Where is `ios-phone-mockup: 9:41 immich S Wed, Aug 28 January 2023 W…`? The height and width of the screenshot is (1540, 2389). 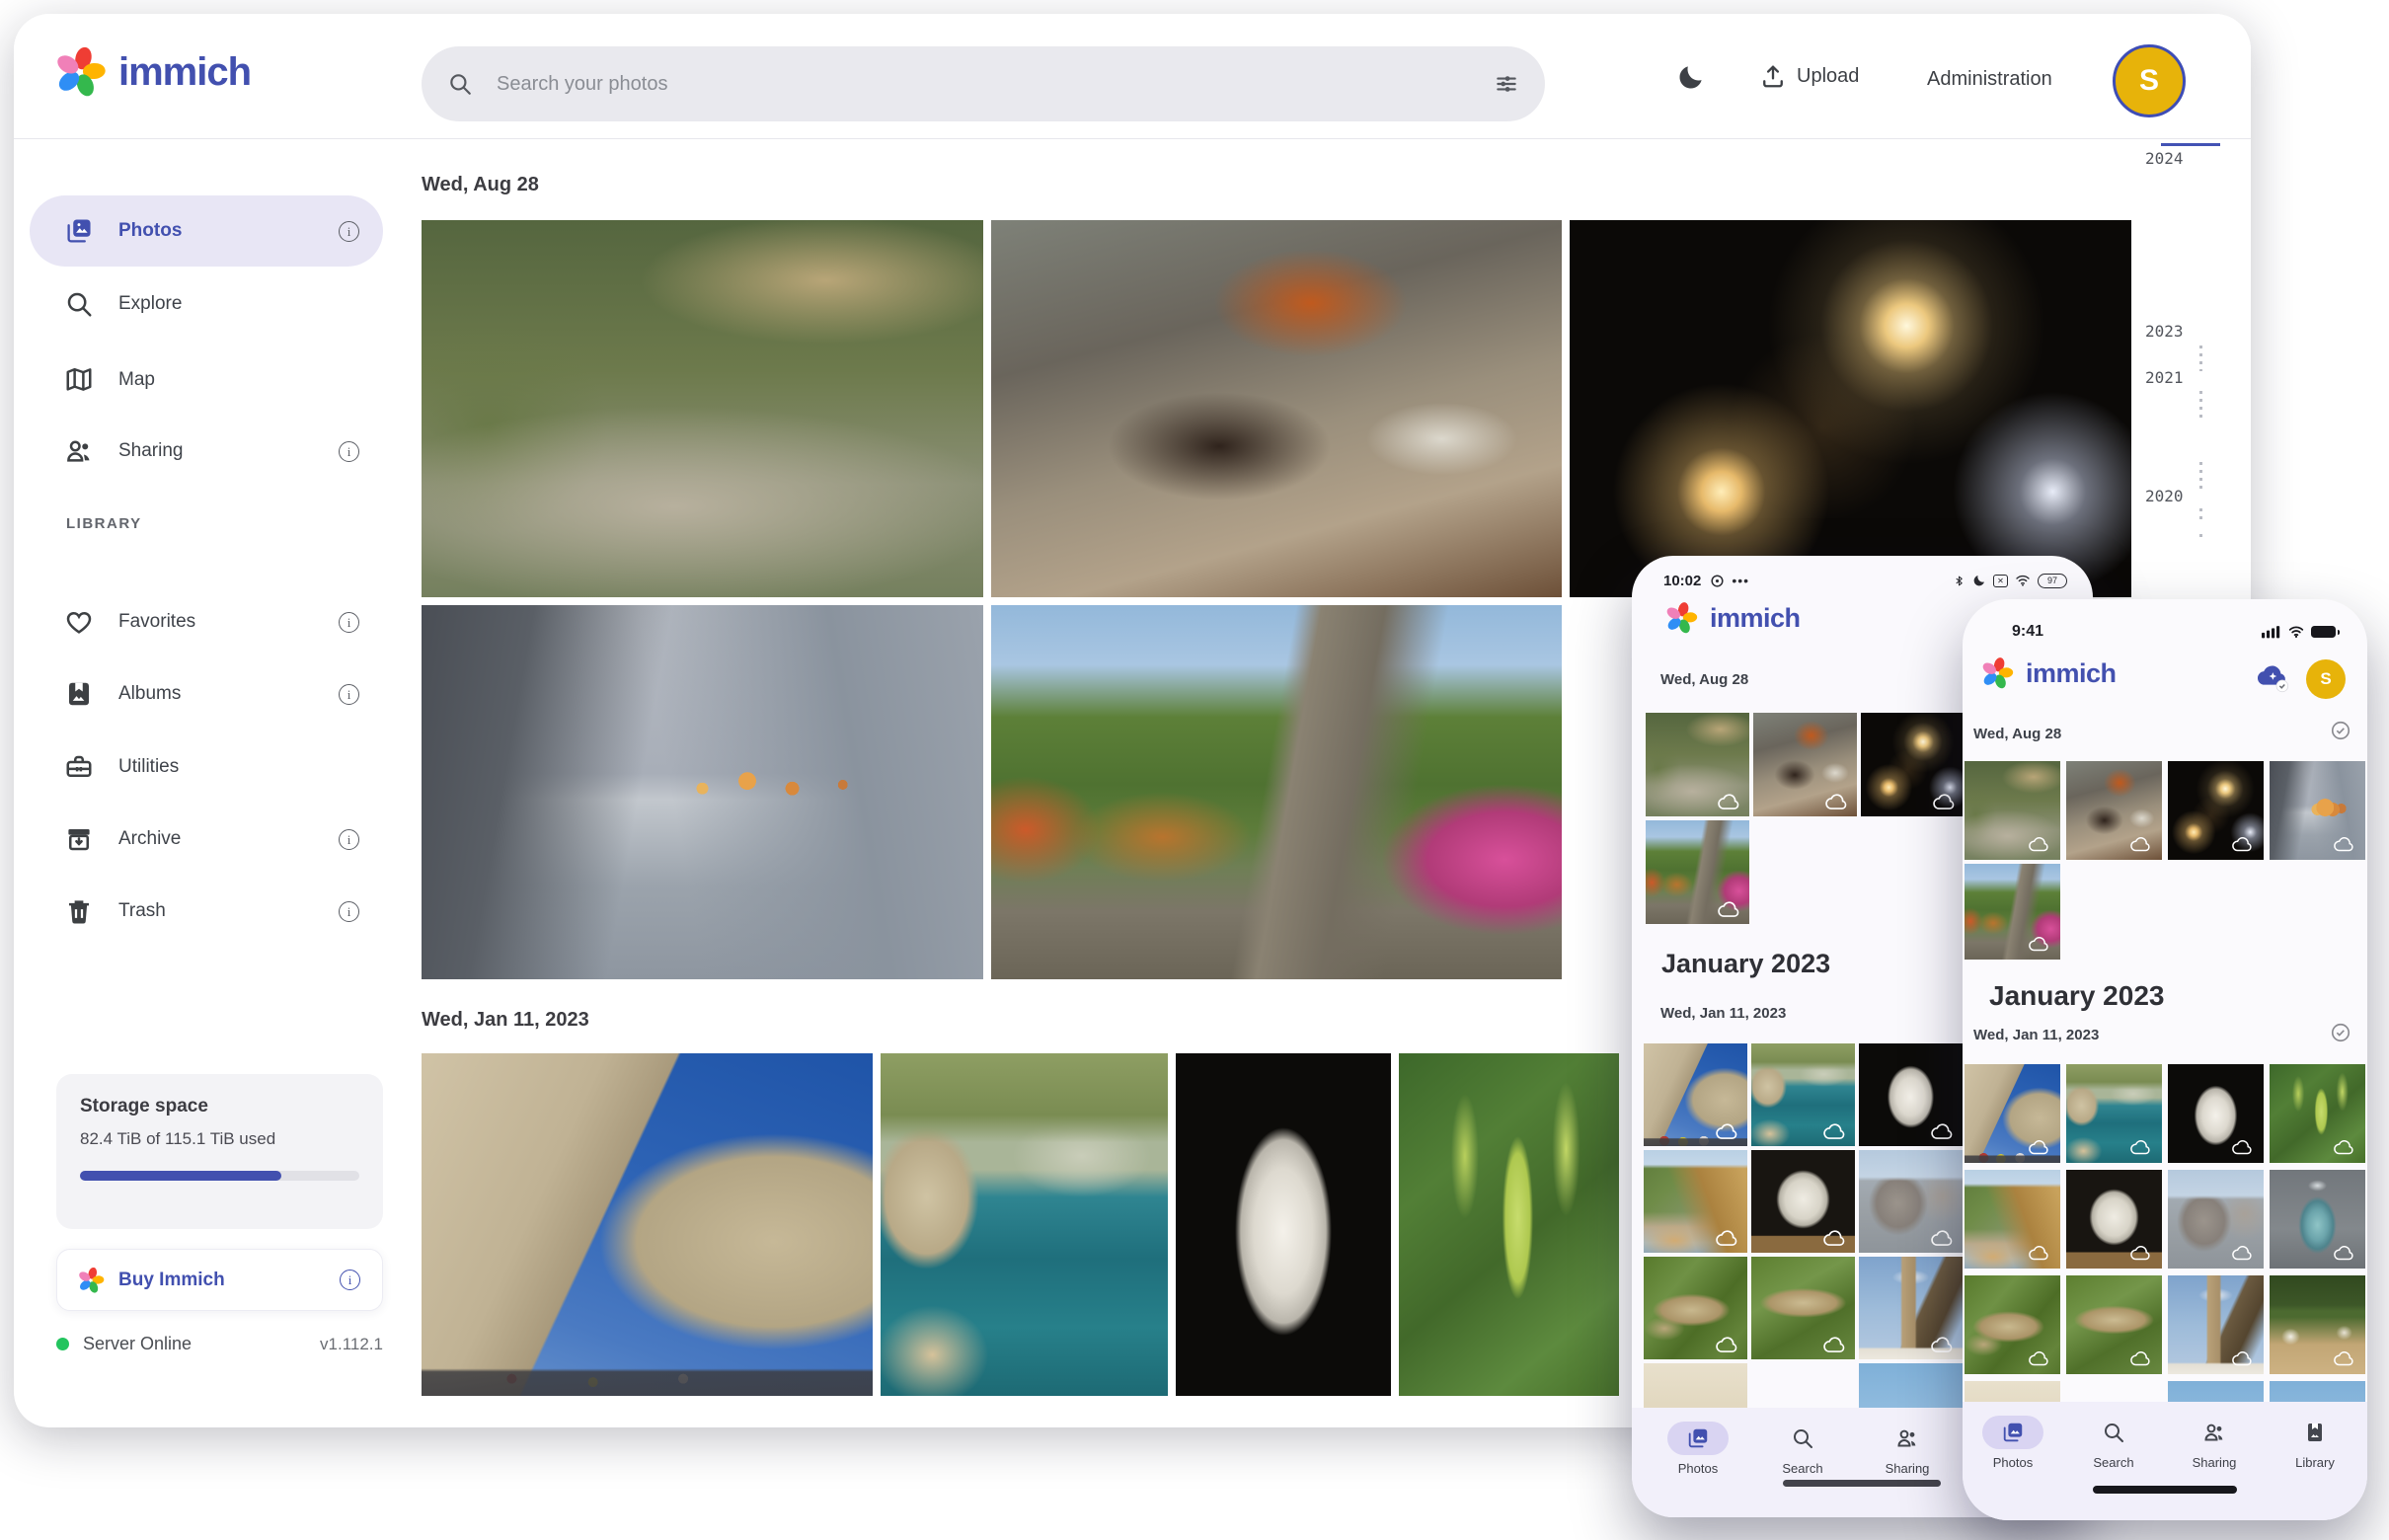
ios-phone-mockup: 9:41 immich S Wed, Aug 28 January 2023 W… is located at coordinates (2165, 1059).